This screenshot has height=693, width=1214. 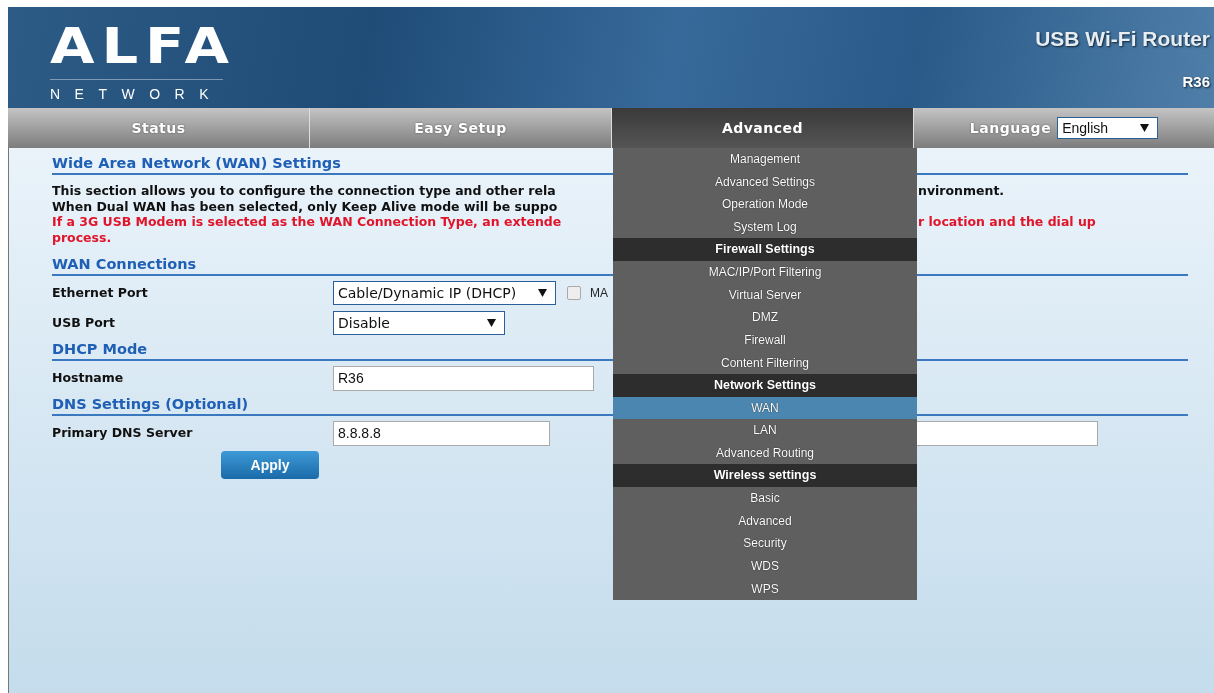 I want to click on warning-text: process., so click(x=82, y=237).